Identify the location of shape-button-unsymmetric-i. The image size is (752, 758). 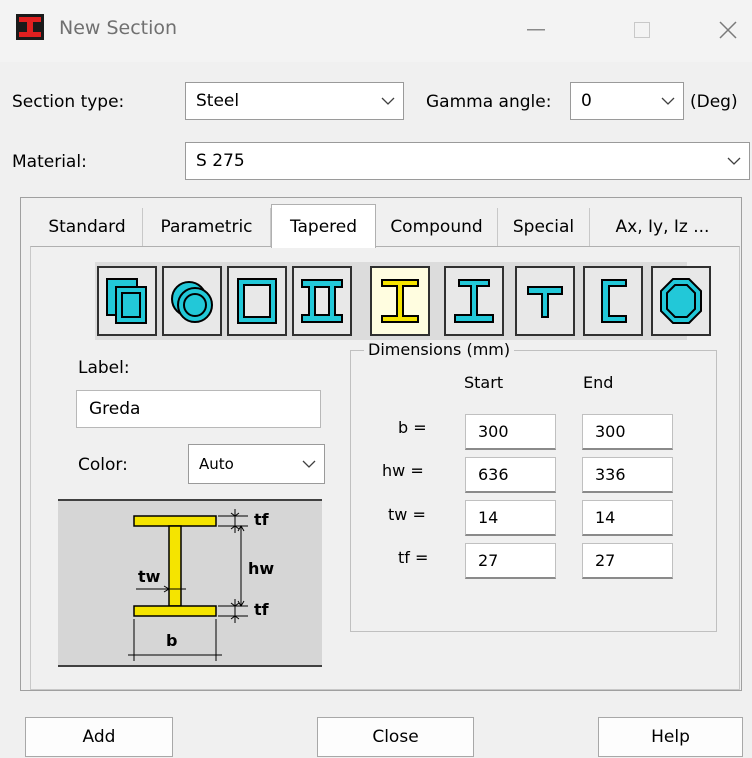
(474, 301).